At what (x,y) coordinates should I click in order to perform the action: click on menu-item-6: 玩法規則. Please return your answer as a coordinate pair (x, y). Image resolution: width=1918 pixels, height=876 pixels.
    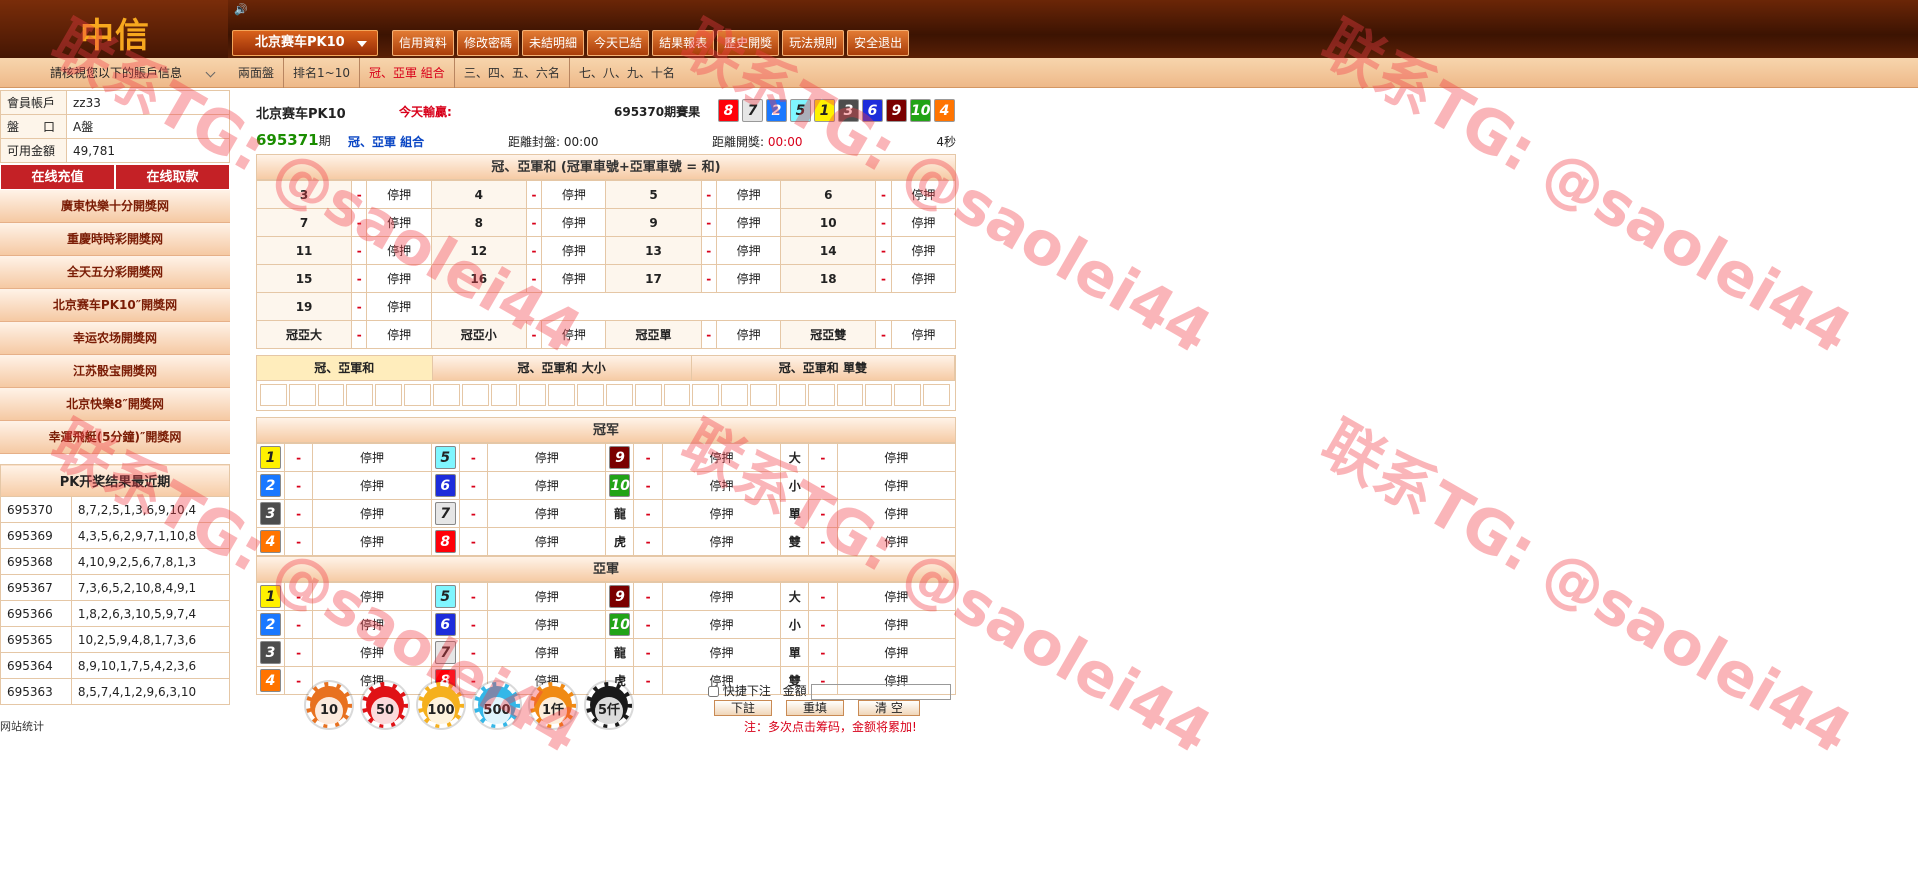
    Looking at the image, I should click on (813, 43).